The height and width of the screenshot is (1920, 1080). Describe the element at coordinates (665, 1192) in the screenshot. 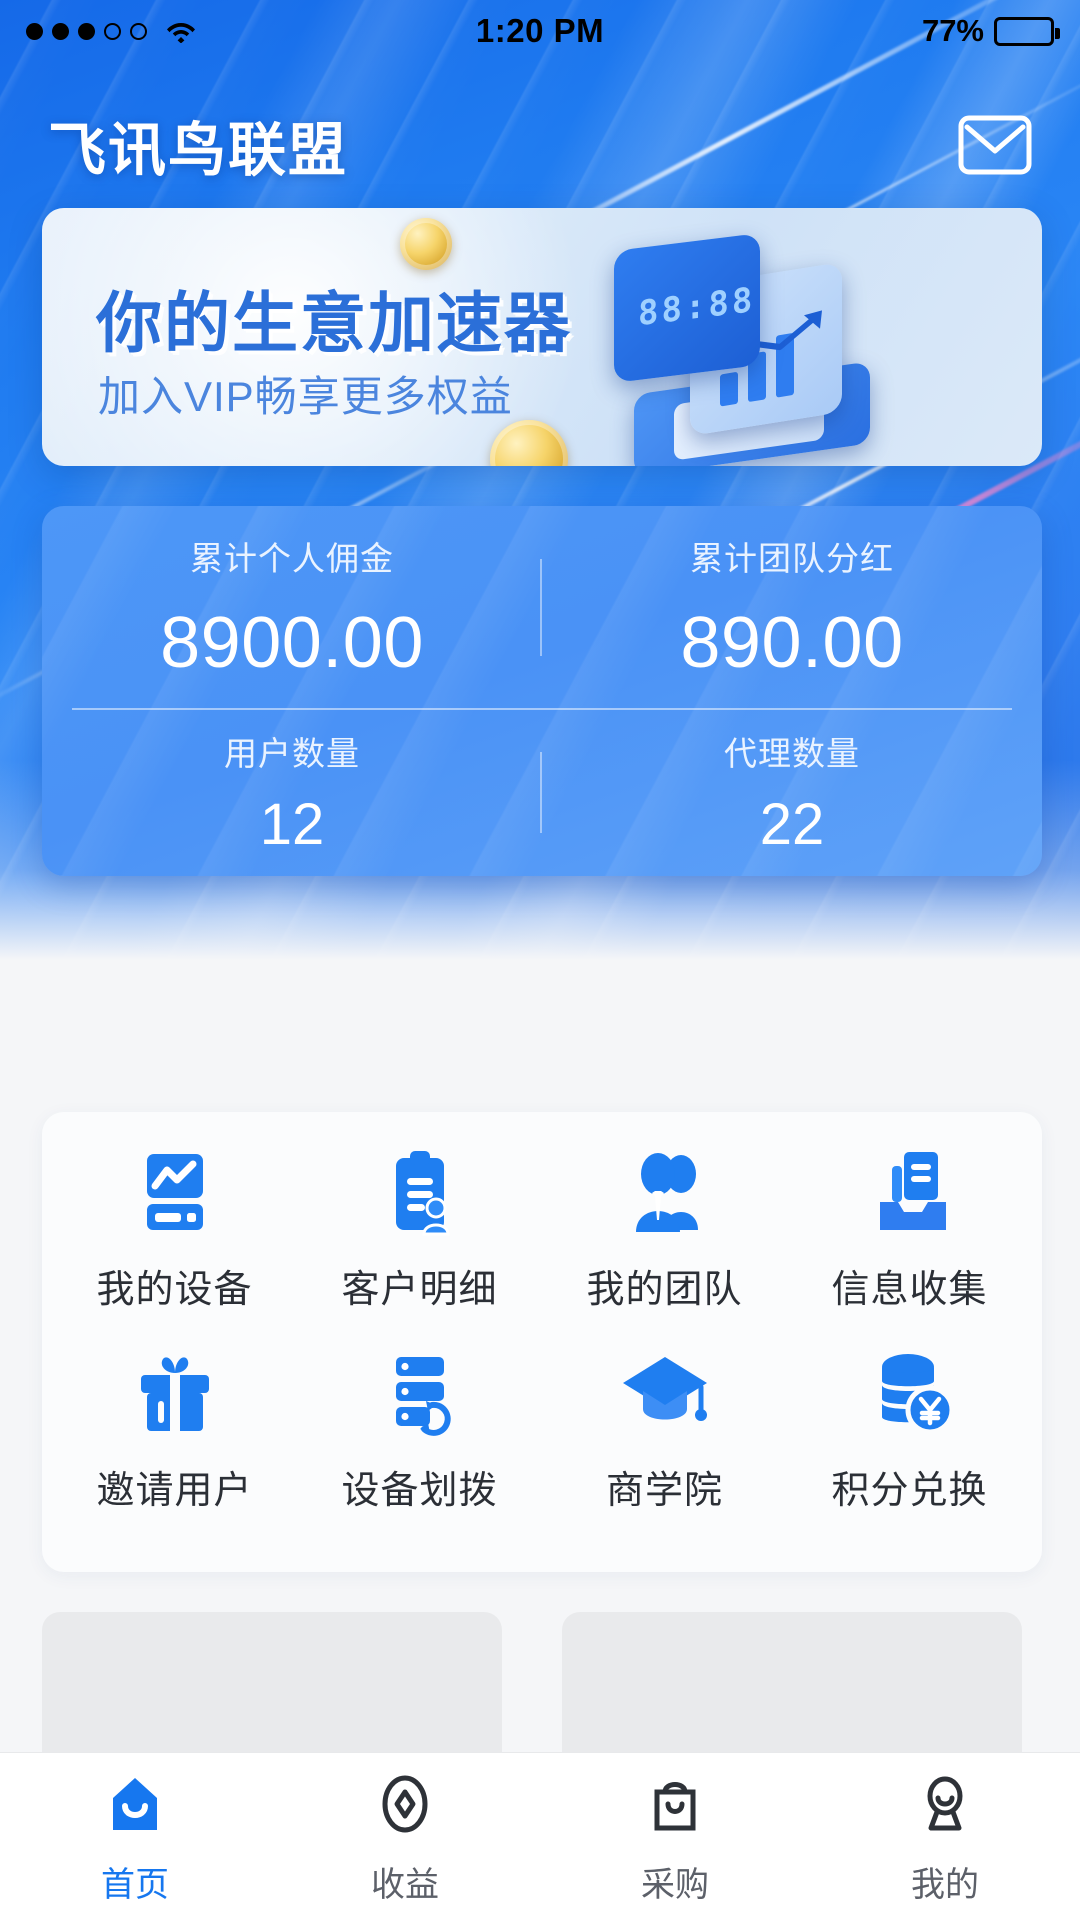

I see `team-people-icon` at that location.